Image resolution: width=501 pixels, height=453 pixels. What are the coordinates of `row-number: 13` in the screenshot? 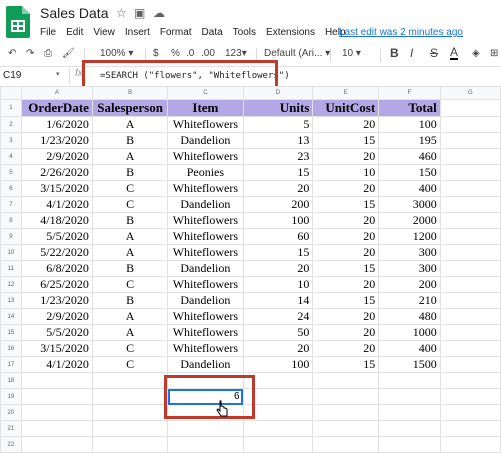 It's located at (11, 300).